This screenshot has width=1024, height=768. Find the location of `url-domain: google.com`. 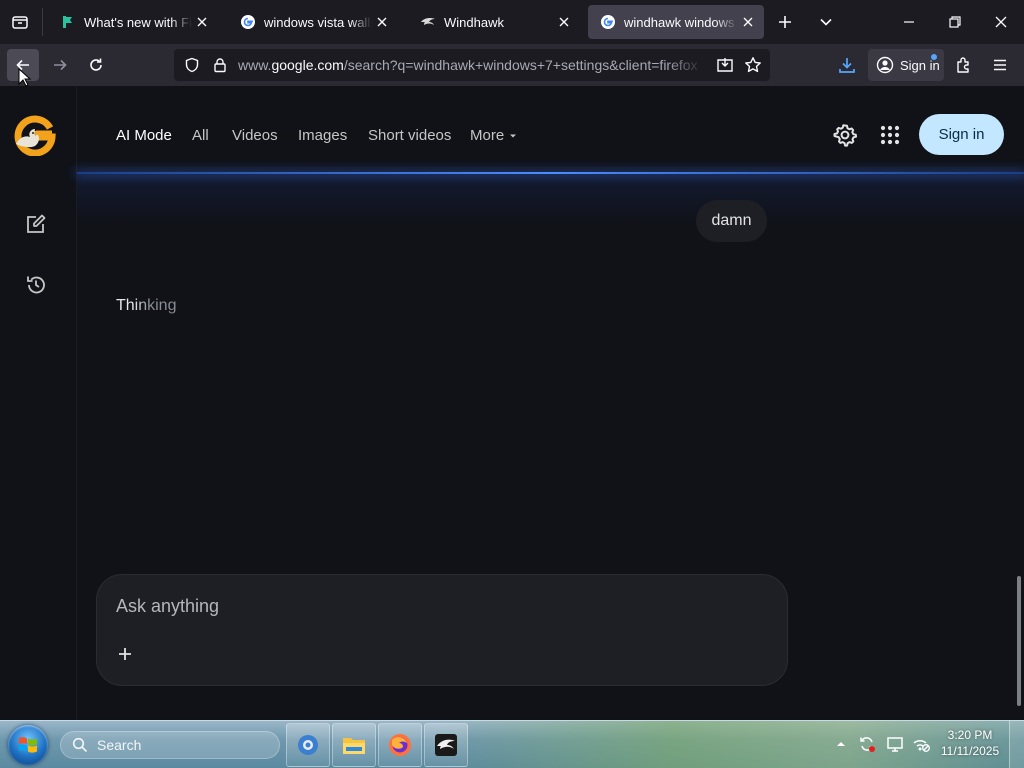

url-domain: google.com is located at coordinates (307, 65).